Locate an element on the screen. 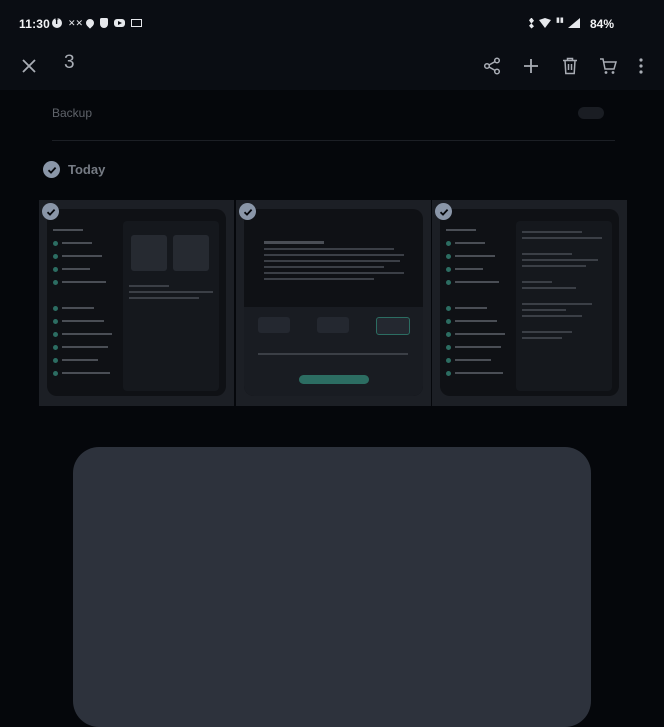 The height and width of the screenshot is (727, 664). share-icon is located at coordinates (492, 66).